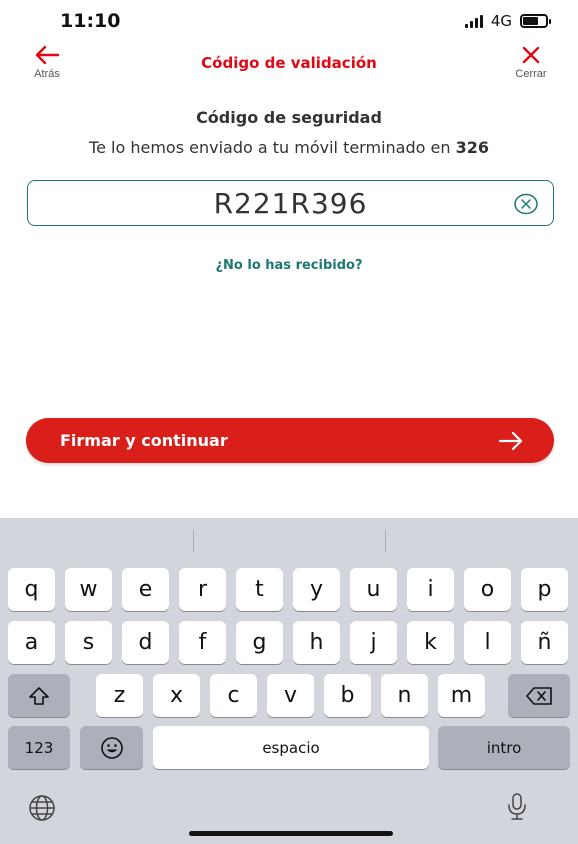 This screenshot has height=844, width=578. What do you see at coordinates (119, 695) in the screenshot?
I see `key-z: z` at bounding box center [119, 695].